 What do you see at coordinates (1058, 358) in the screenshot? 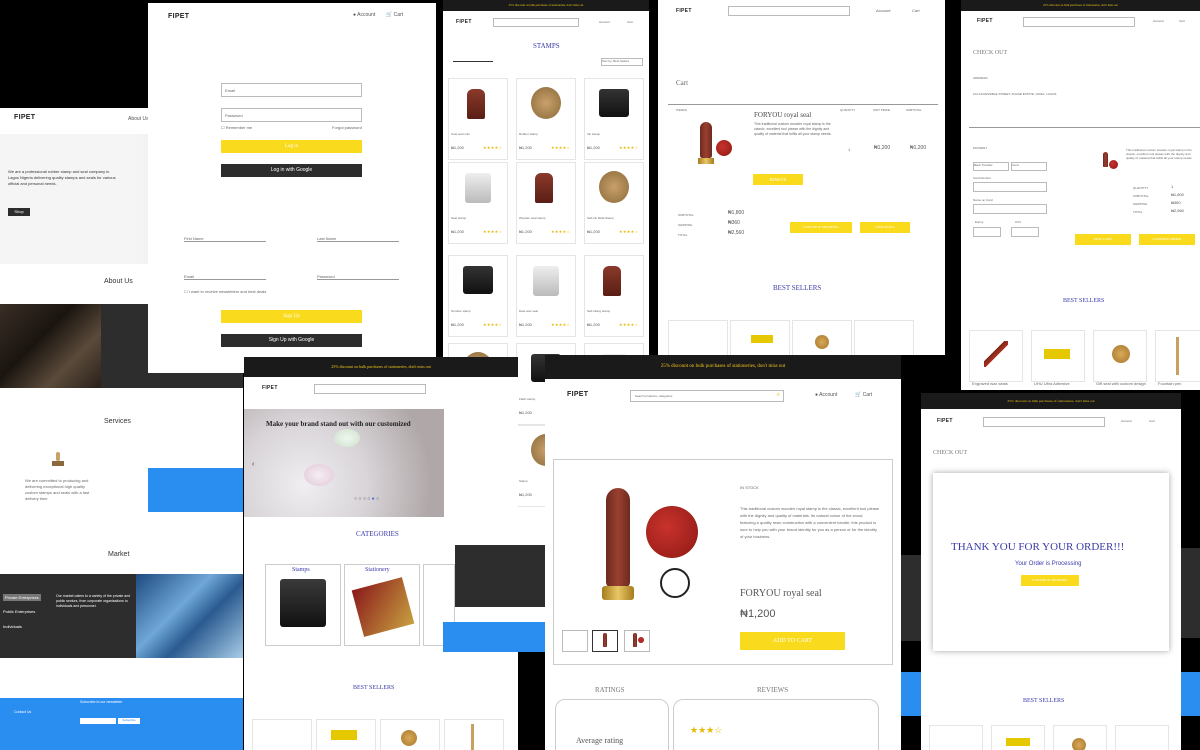
I see `best-seller-card: UHU Ultra Adhesive` at bounding box center [1058, 358].